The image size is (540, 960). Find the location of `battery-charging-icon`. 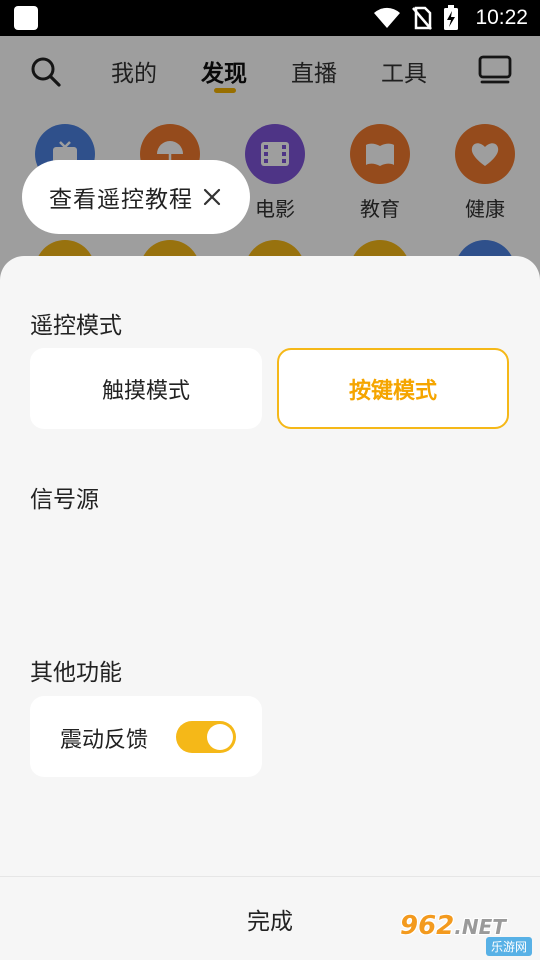

battery-charging-icon is located at coordinates (451, 17).